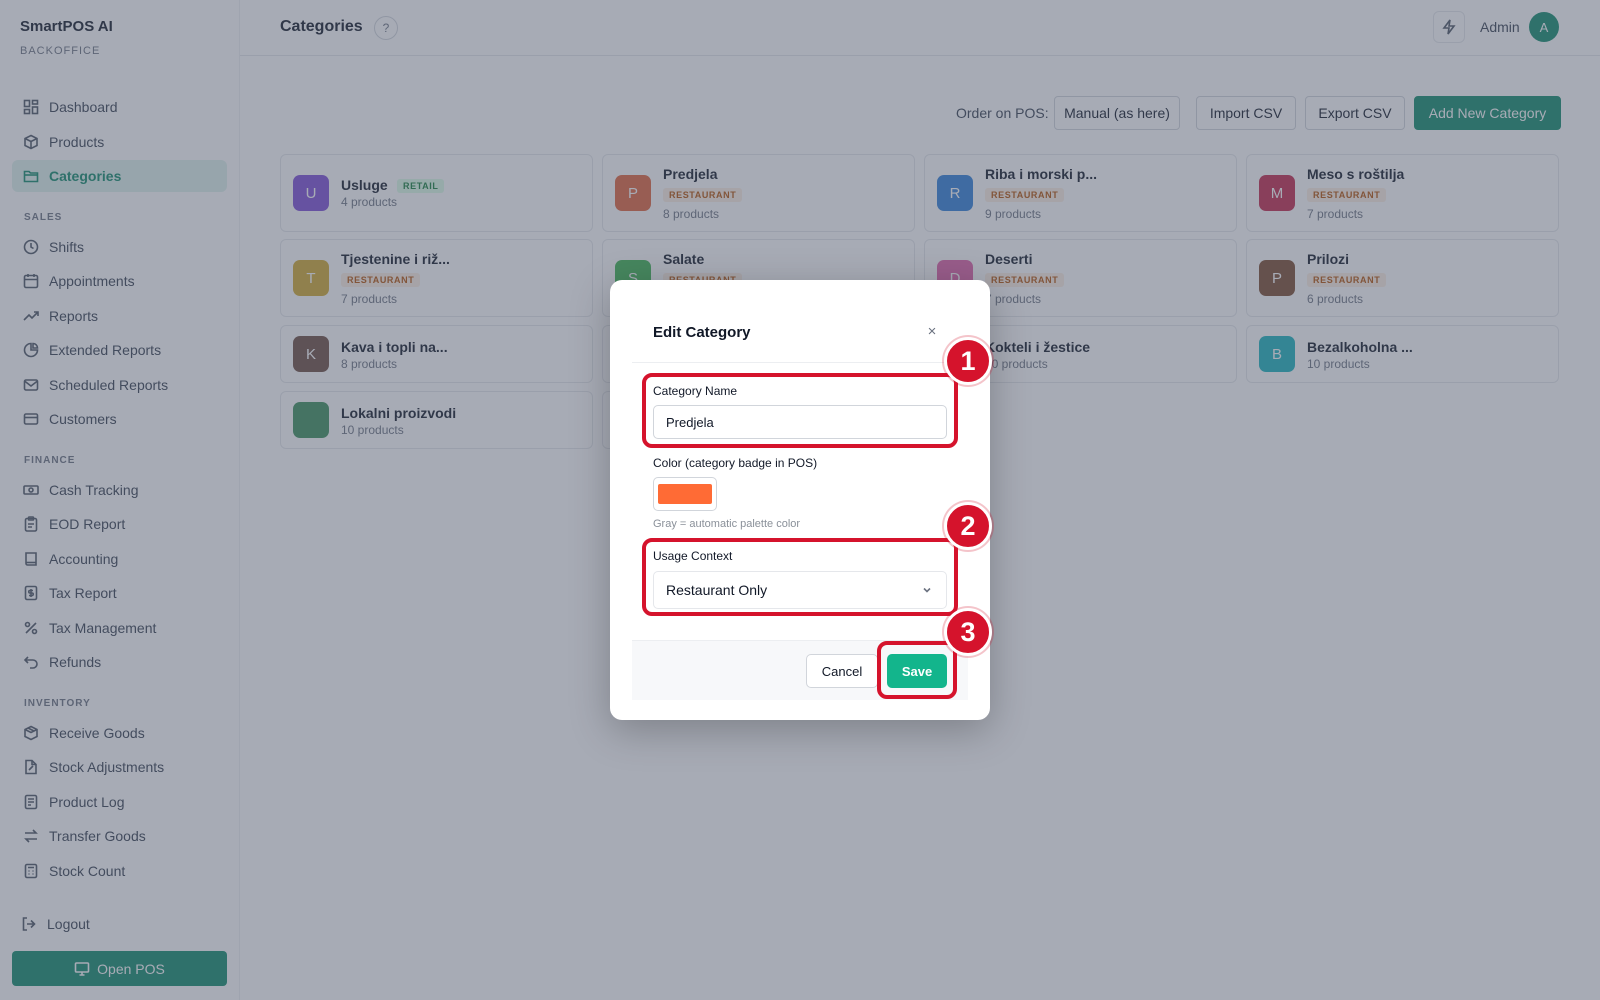 Image resolution: width=1600 pixels, height=1000 pixels. Describe the element at coordinates (968, 361) in the screenshot. I see `step-1-marker: 1` at that location.